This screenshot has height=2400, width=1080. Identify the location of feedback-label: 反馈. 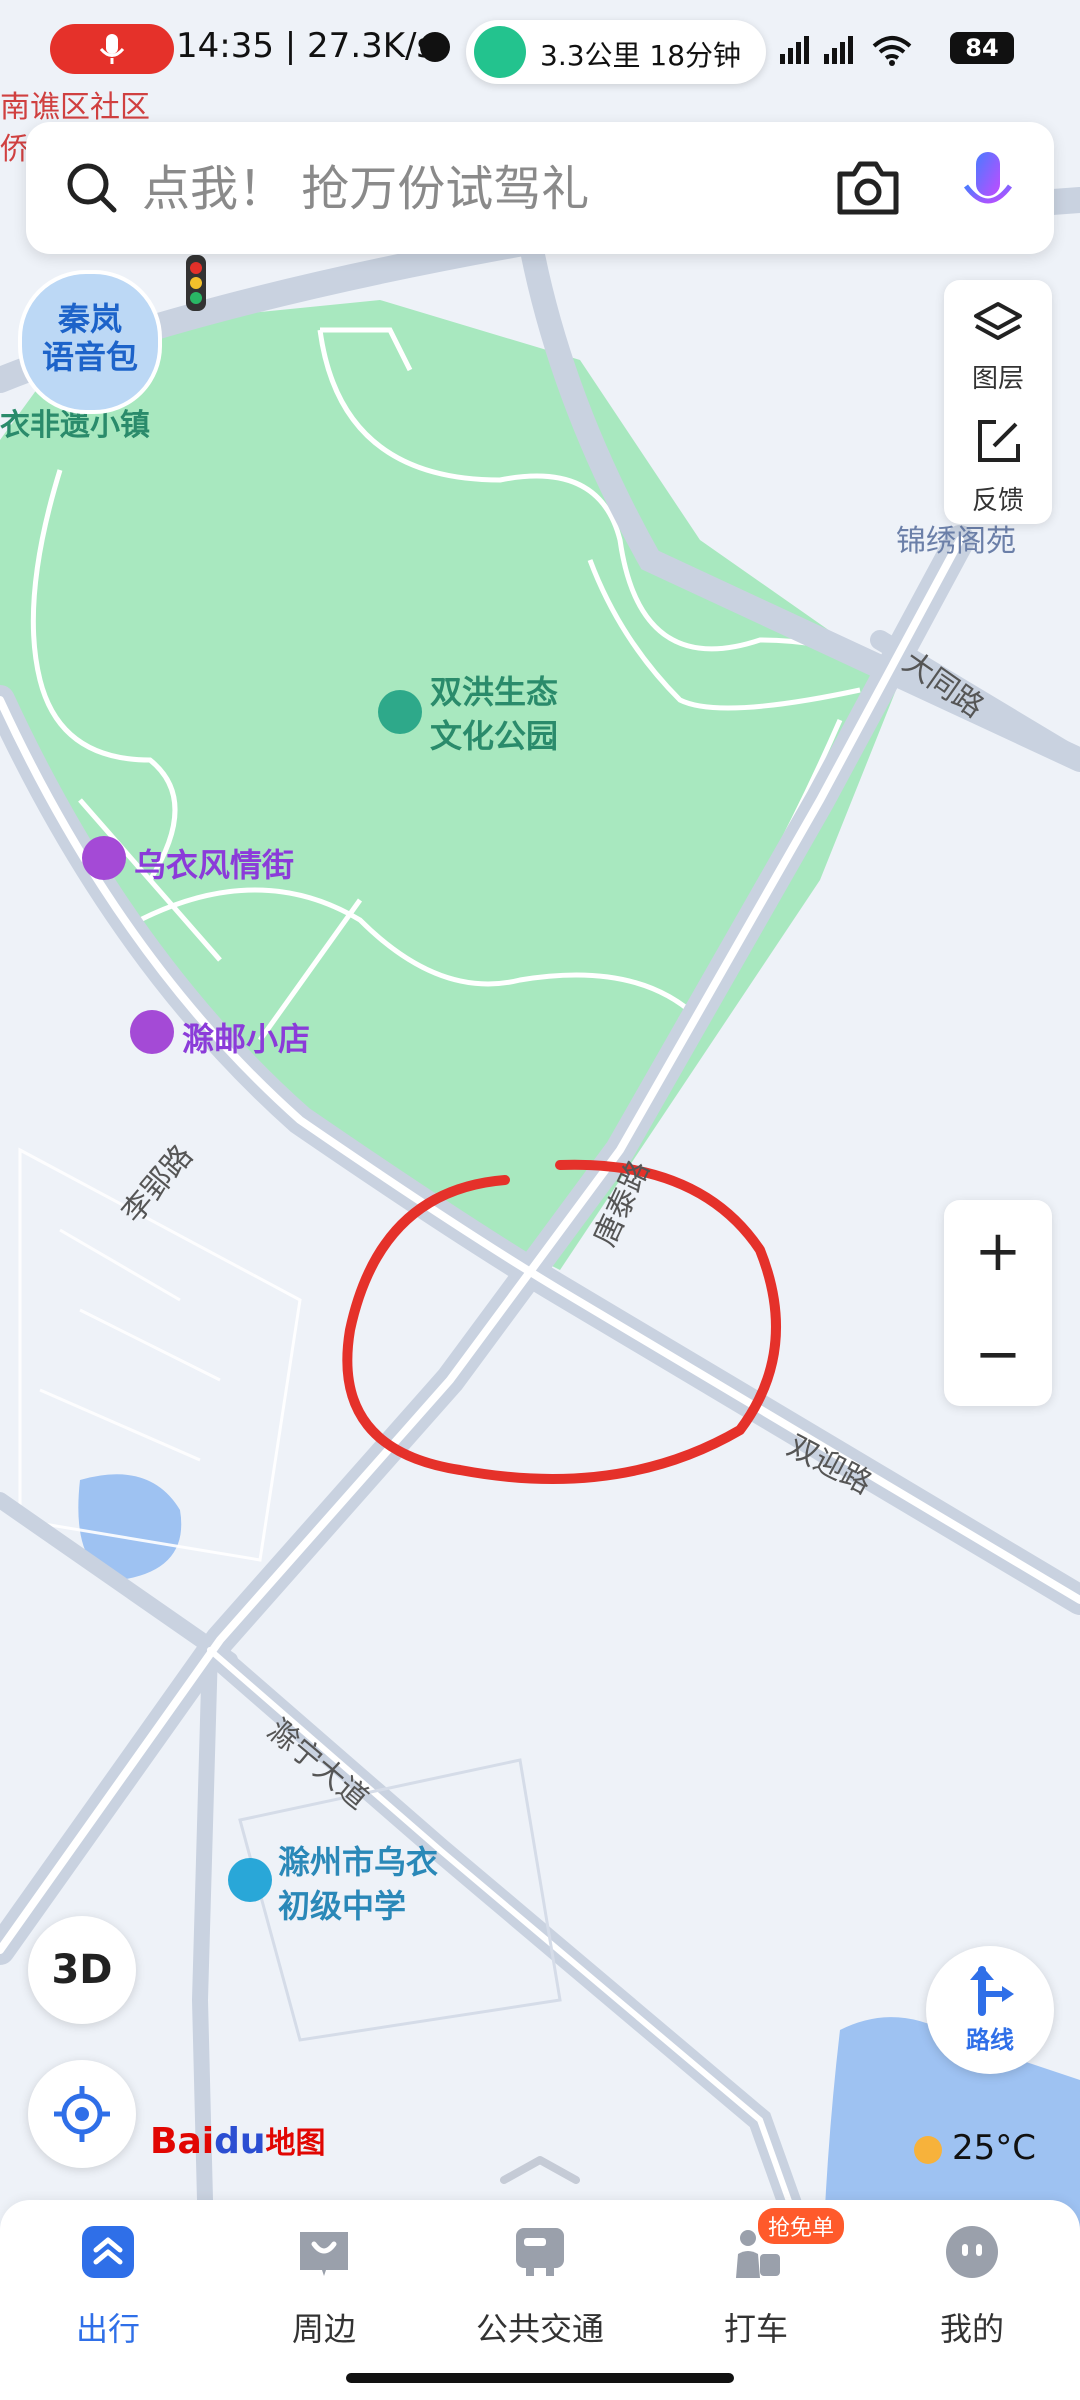
(997, 501).